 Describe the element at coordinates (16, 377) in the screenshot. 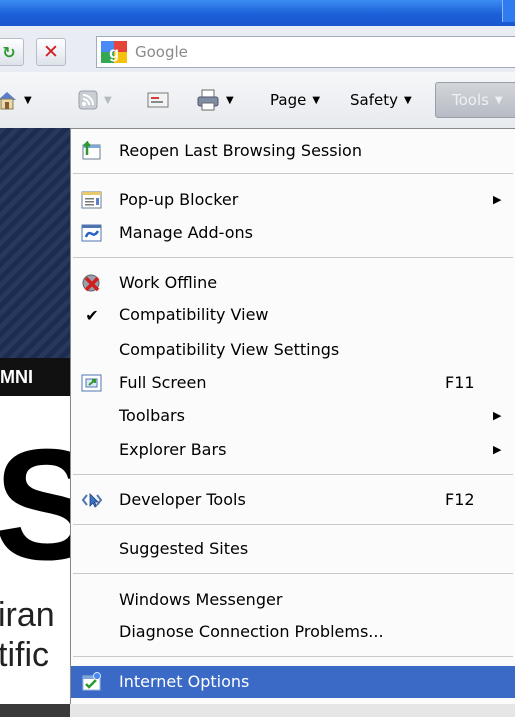

I see `page-banner-text: MNI` at that location.